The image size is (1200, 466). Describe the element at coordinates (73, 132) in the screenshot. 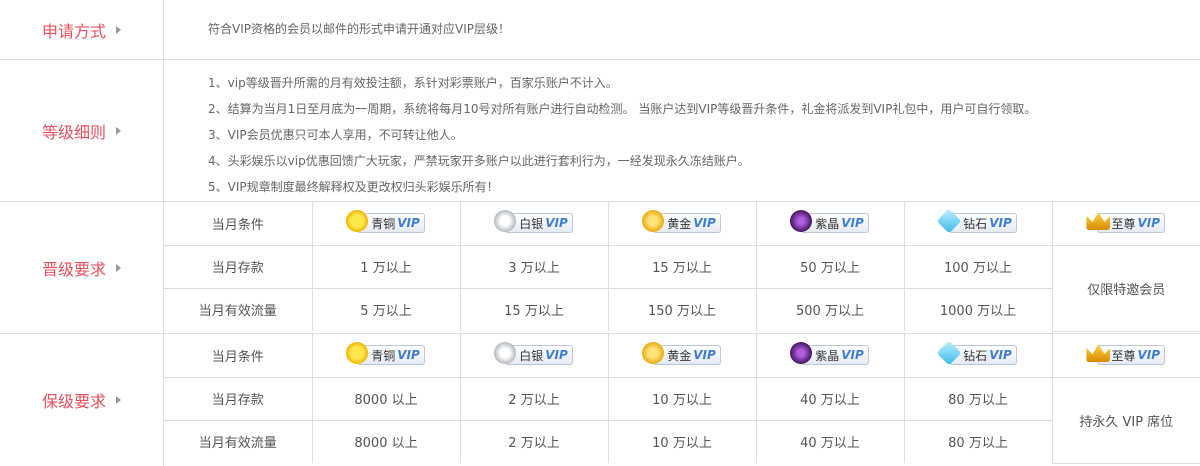

I see `details-title: 等级细则` at that location.